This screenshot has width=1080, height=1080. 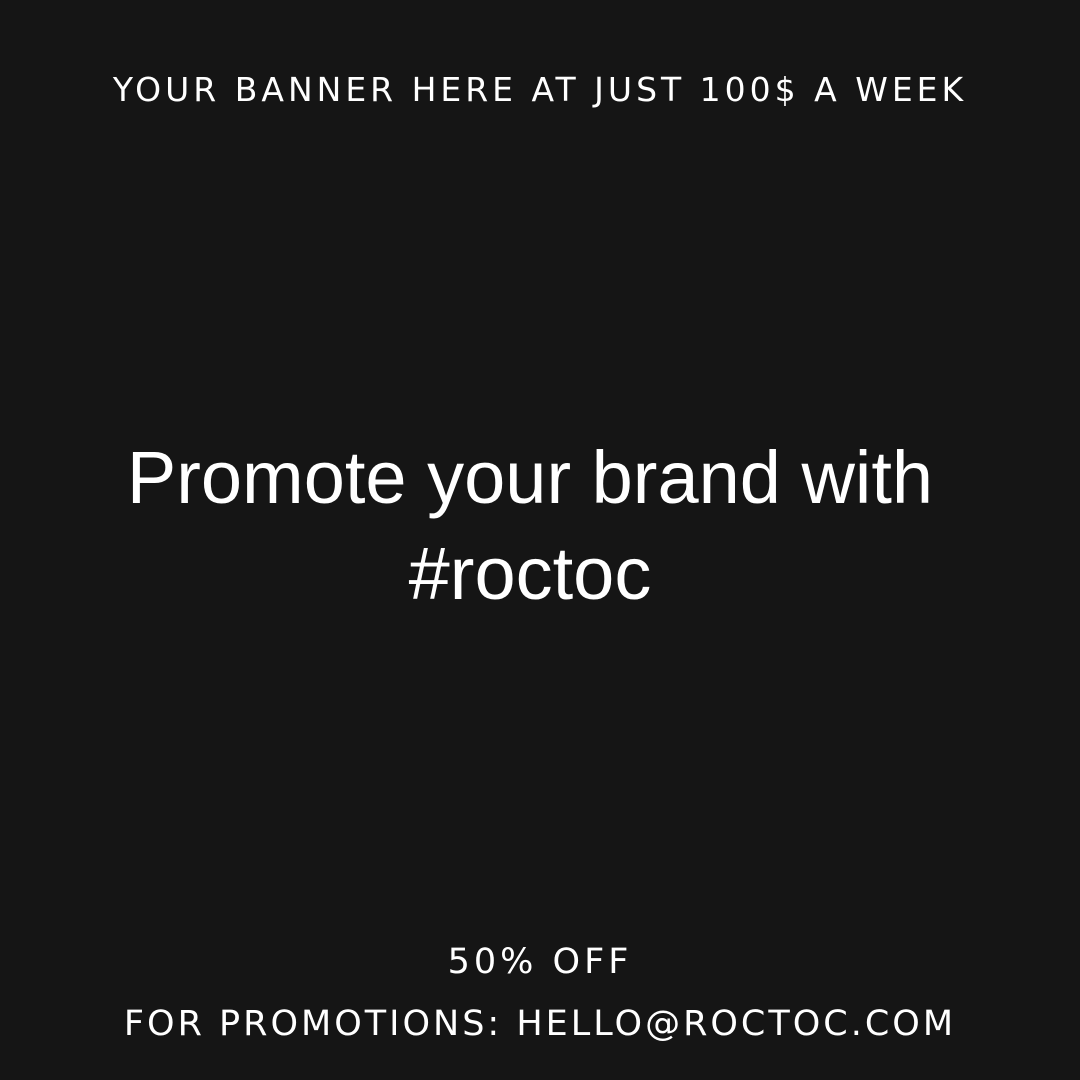 I want to click on banner-price-text: YOUR BANNER HERE AT JUST 100$ A WEEK, so click(x=540, y=89).